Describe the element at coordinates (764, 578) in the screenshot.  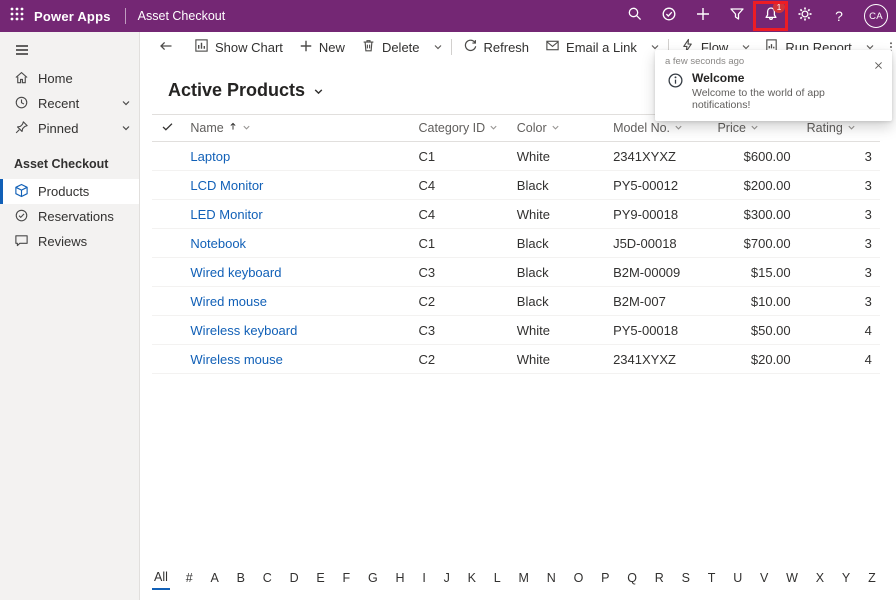
I see `jump-letter: V` at that location.